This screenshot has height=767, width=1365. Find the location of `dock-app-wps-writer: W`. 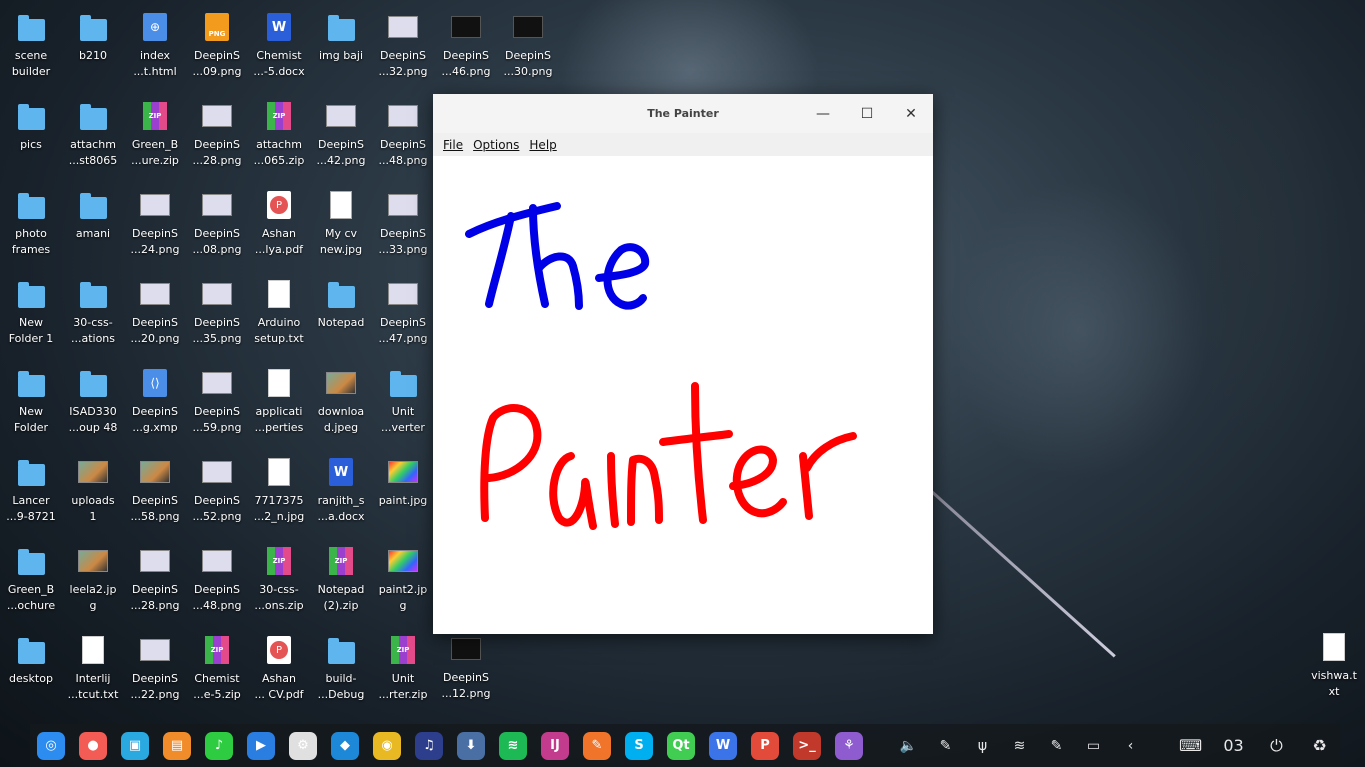

dock-app-wps-writer: W is located at coordinates (723, 745).